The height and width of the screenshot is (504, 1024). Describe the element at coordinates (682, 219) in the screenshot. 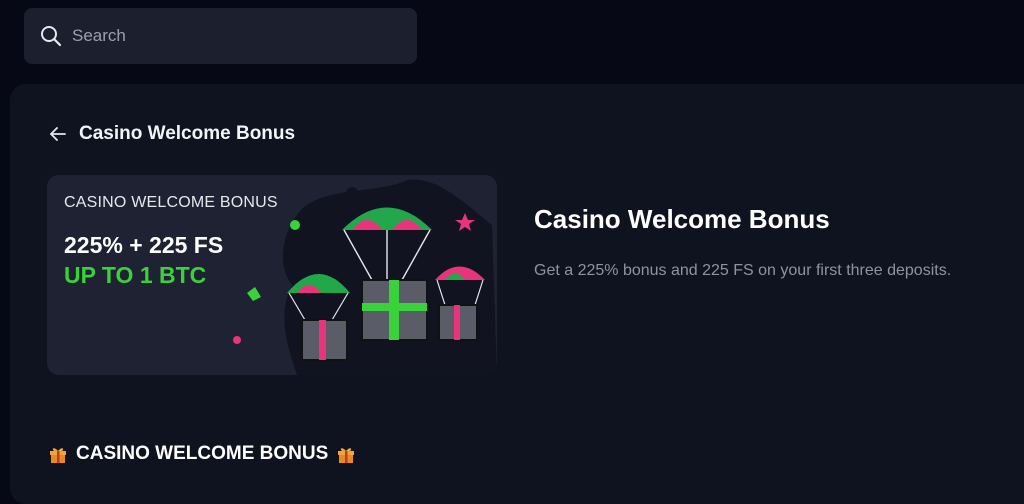

I see `bonus-title: Casino Welcome Bonus` at that location.